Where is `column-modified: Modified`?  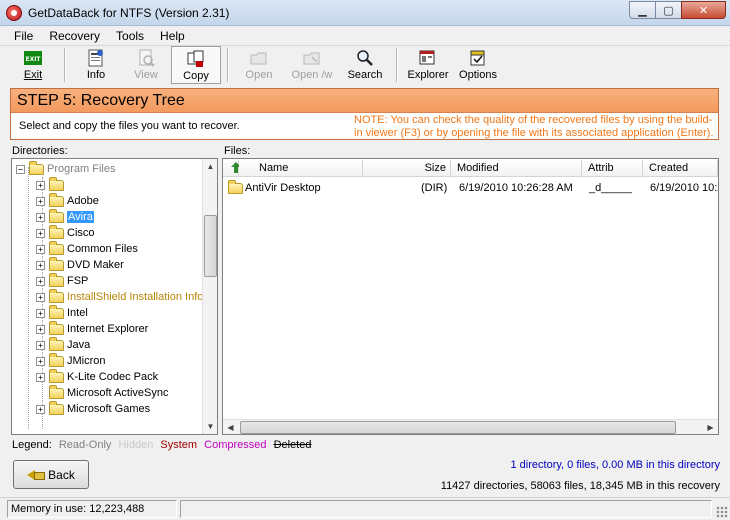
column-modified: Modified is located at coordinates (516, 168).